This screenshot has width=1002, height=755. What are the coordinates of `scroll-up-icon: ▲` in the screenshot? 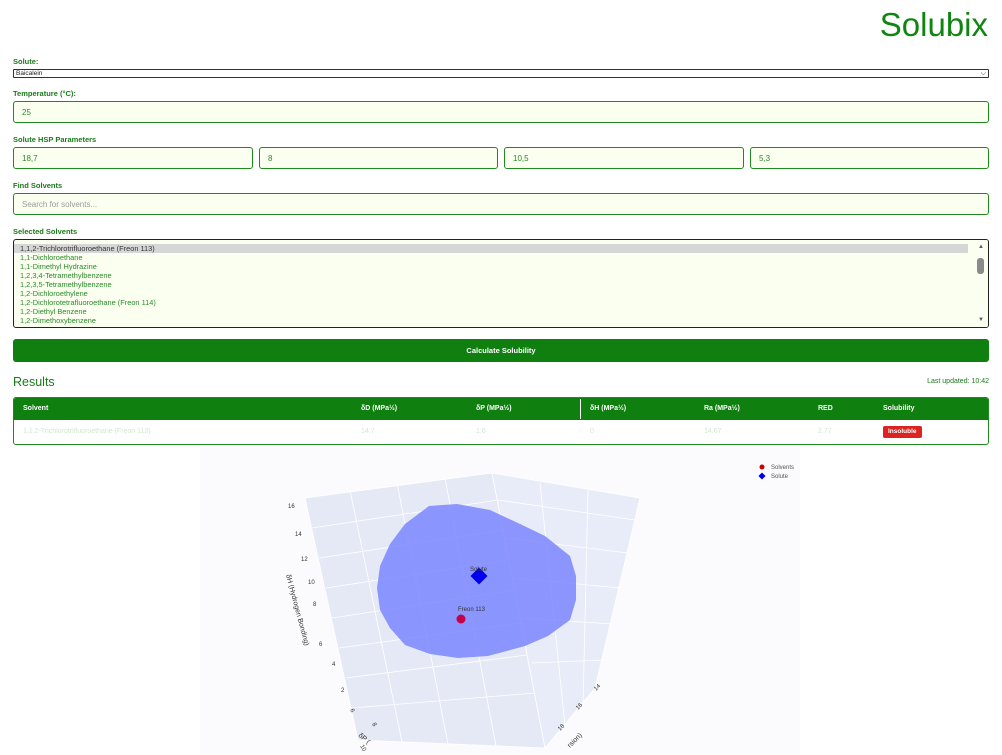 It's located at (981, 247).